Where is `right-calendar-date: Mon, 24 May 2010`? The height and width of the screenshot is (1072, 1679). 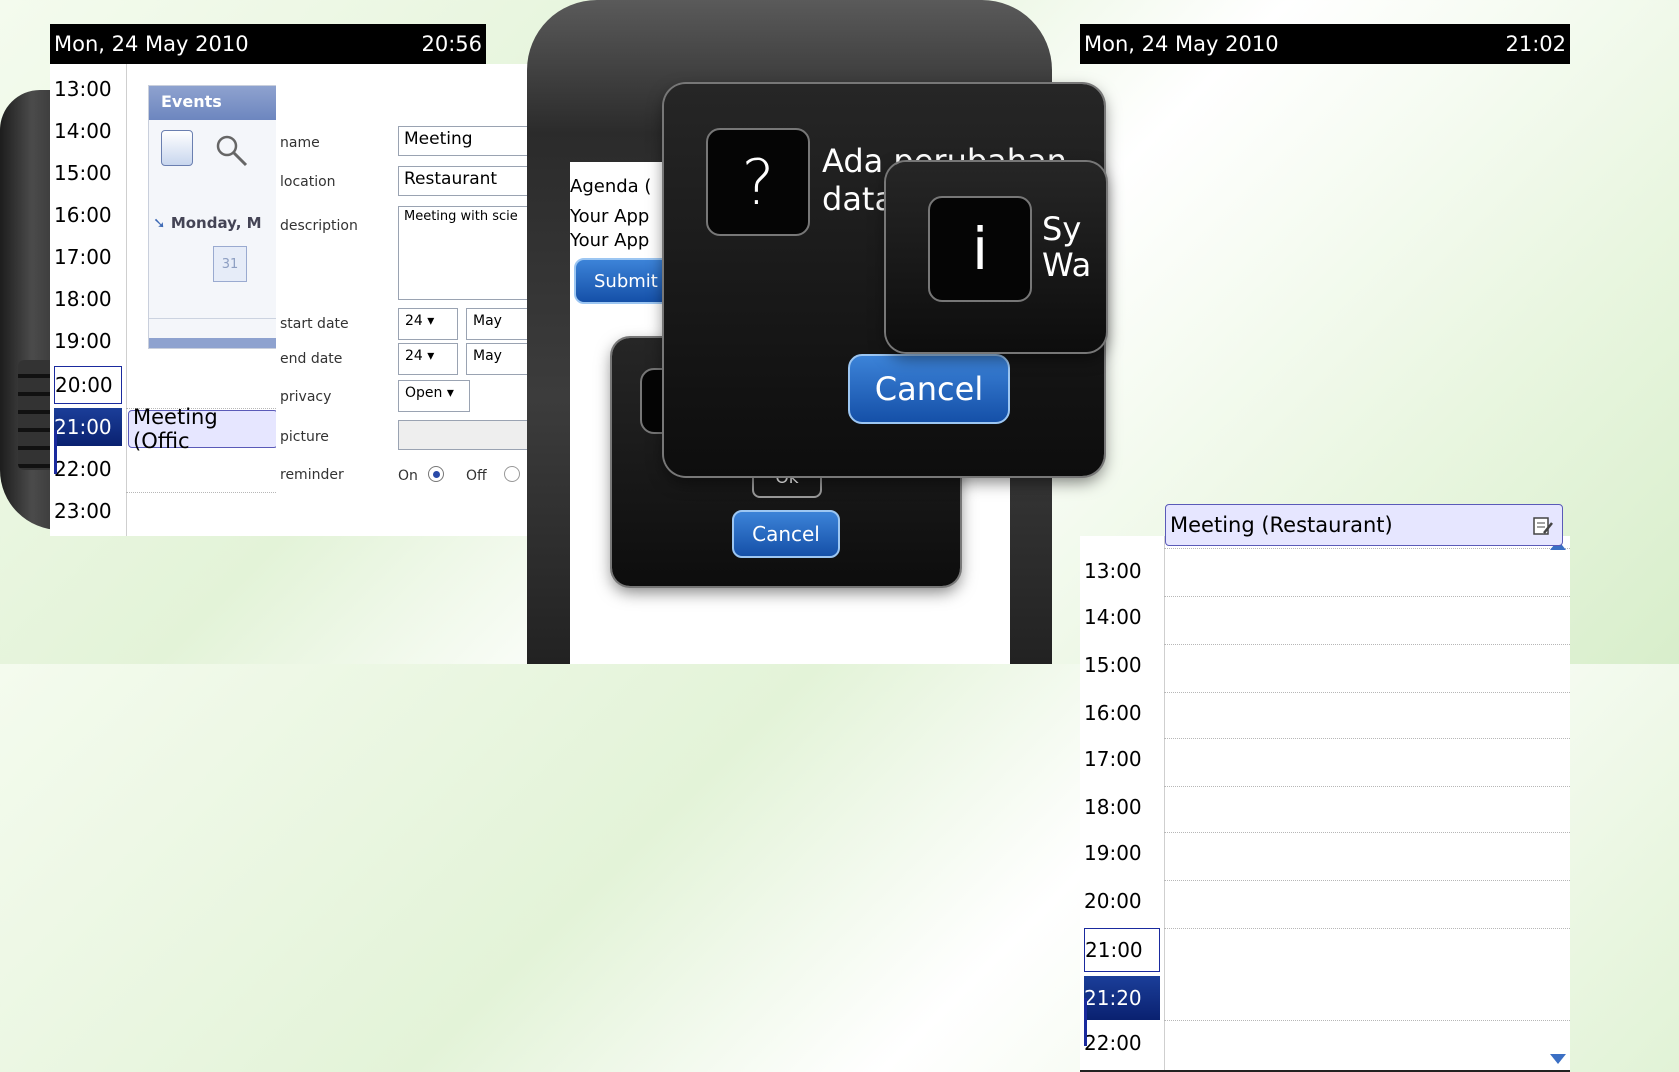
right-calendar-date: Mon, 24 May 2010 is located at coordinates (1181, 44).